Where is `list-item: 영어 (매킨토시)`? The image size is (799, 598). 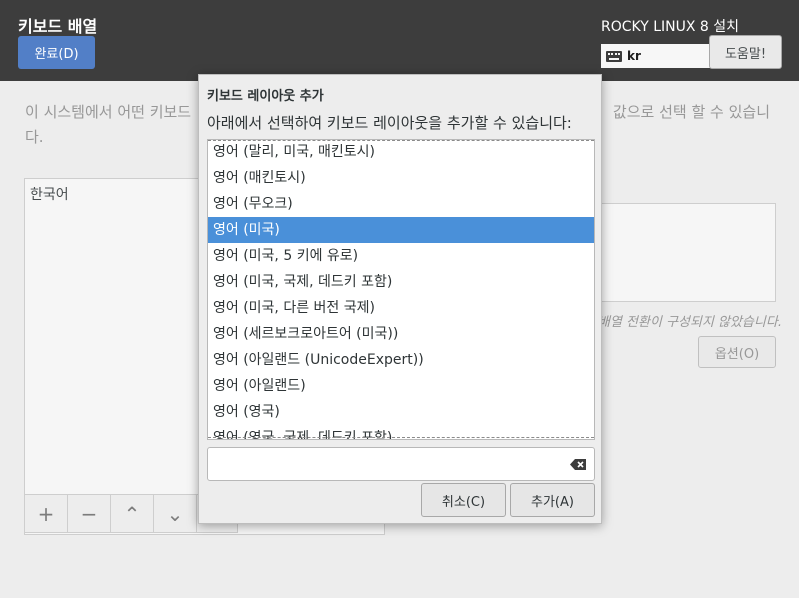
list-item: 영어 (매킨토시) is located at coordinates (401, 178).